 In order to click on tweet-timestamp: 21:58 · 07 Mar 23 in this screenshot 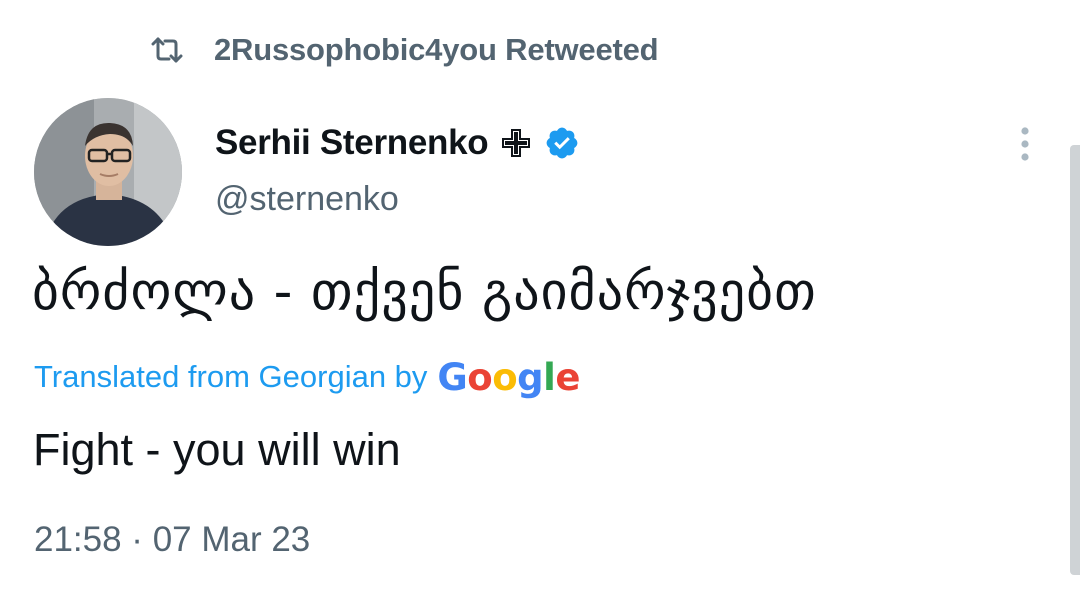, I will do `click(172, 540)`.